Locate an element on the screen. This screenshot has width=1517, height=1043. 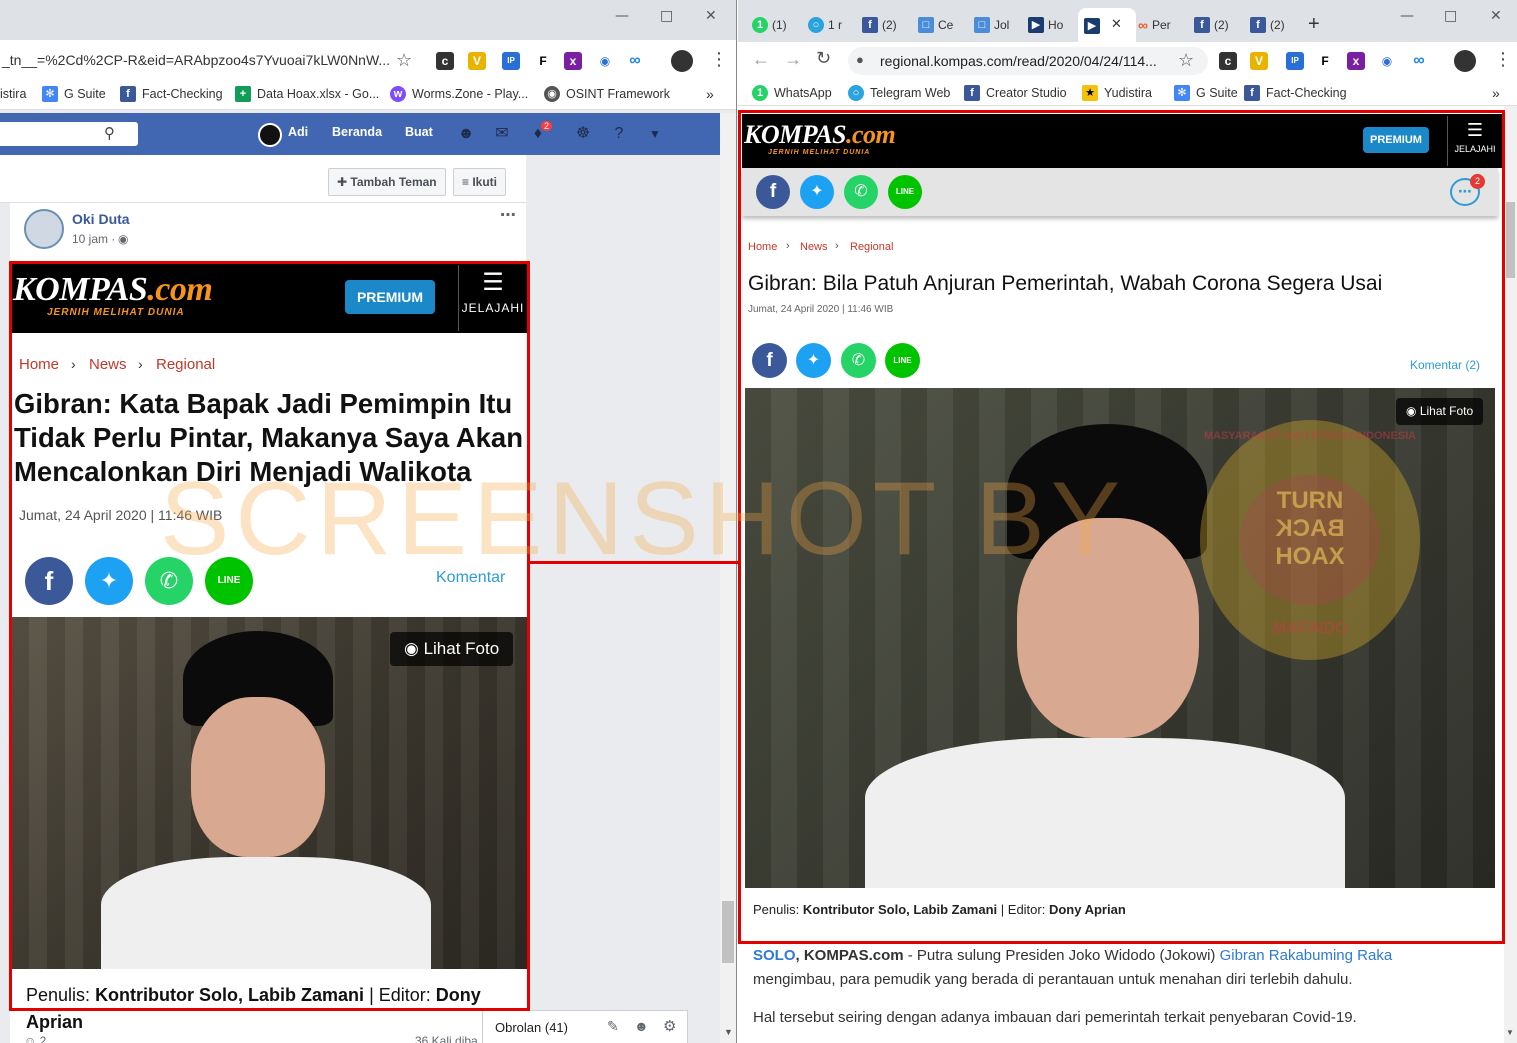
left-scroll-thumb is located at coordinates (728, 932).